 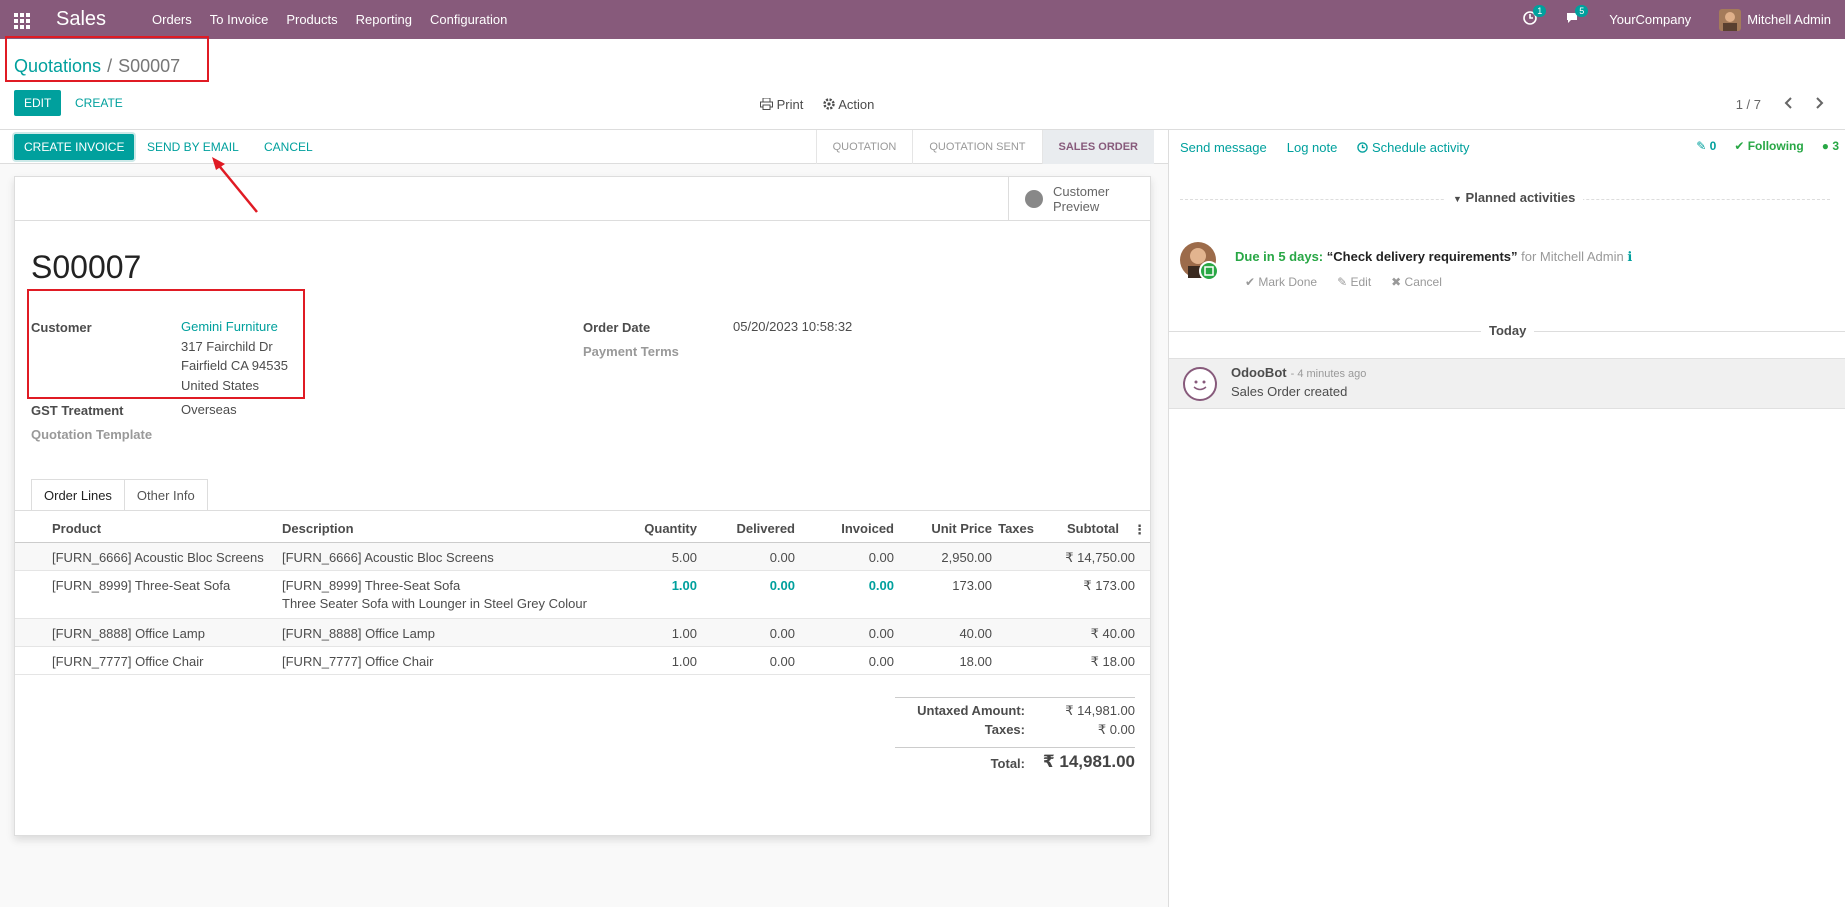 What do you see at coordinates (77, 410) in the screenshot?
I see `gst-treatment-label: GST Treatment` at bounding box center [77, 410].